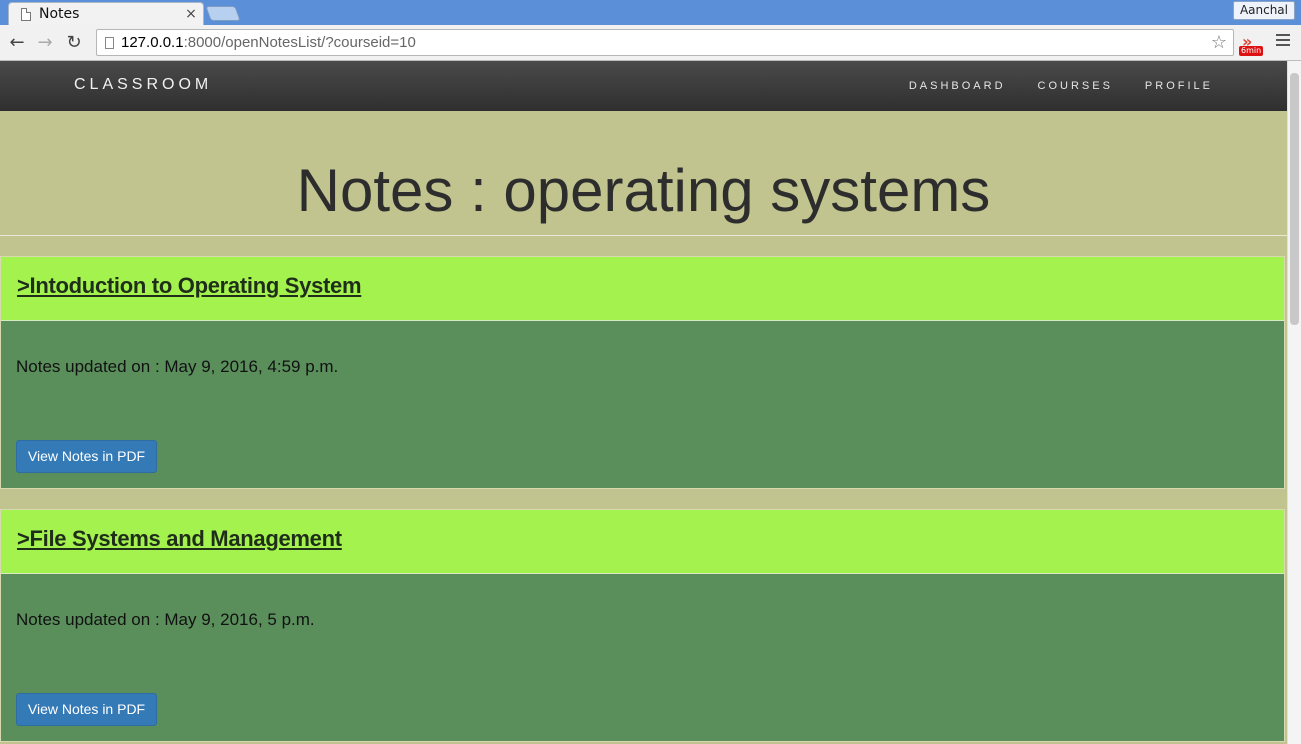  What do you see at coordinates (106, 13) in the screenshot?
I see `browser-tab: Notes ×` at bounding box center [106, 13].